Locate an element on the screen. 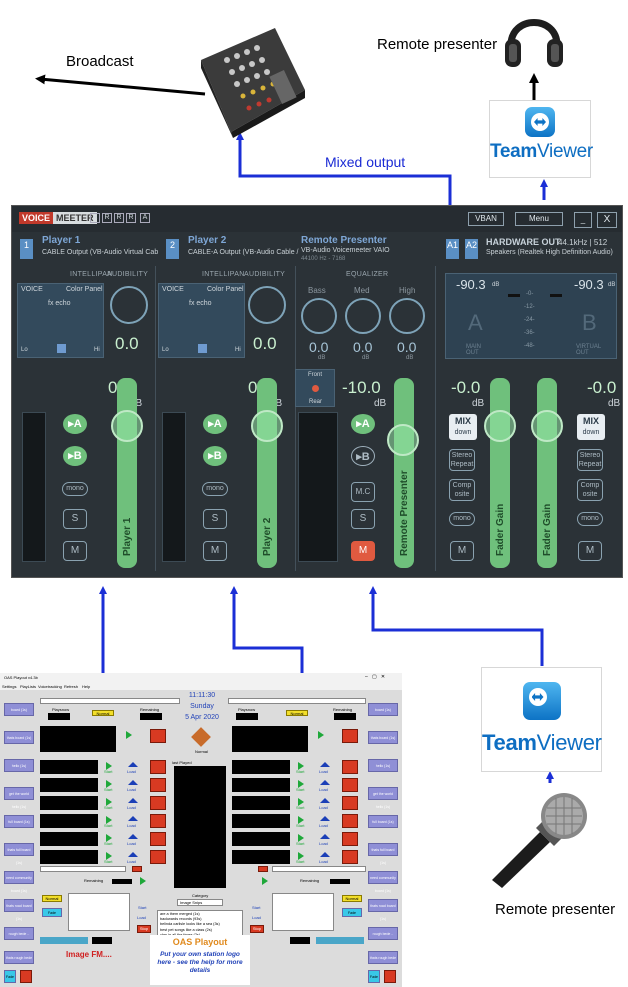 The image size is (628, 987). minimize-button: _ is located at coordinates (583, 220).